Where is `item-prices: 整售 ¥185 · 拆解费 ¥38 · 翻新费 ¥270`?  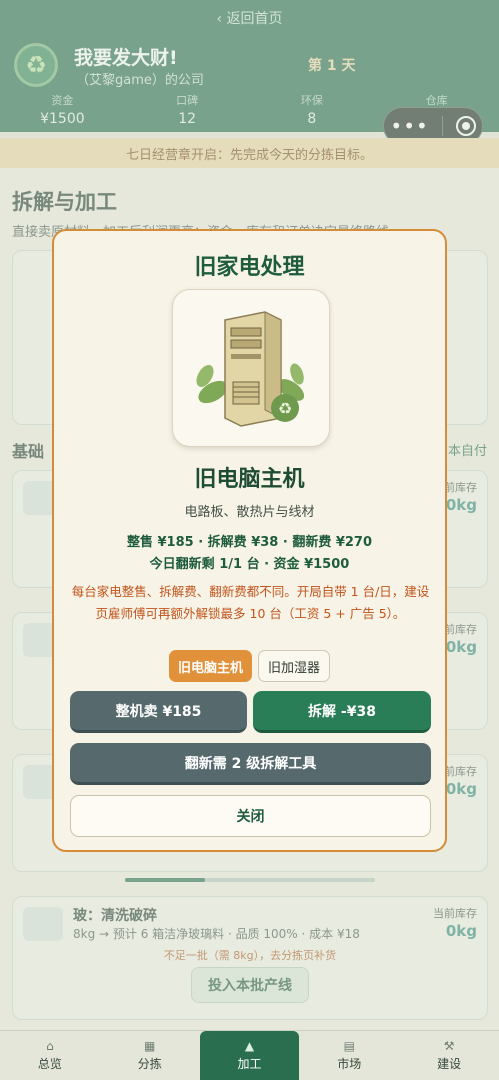 item-prices: 整售 ¥185 · 拆解费 ¥38 · 翻新费 ¥270 is located at coordinates (249, 542).